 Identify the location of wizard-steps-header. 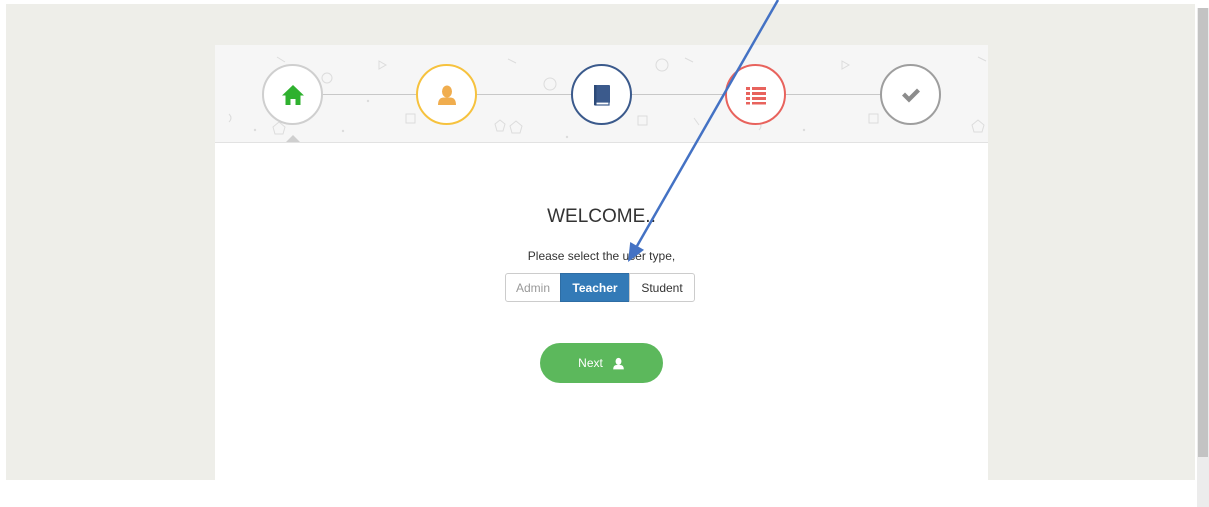
(601, 94).